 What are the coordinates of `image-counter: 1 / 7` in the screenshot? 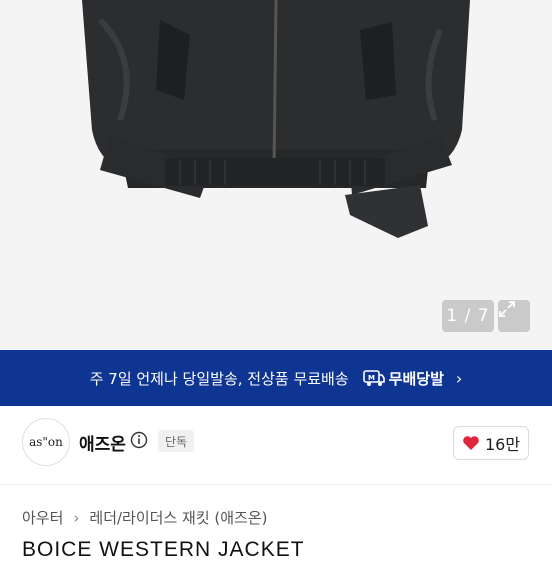 It's located at (468, 316).